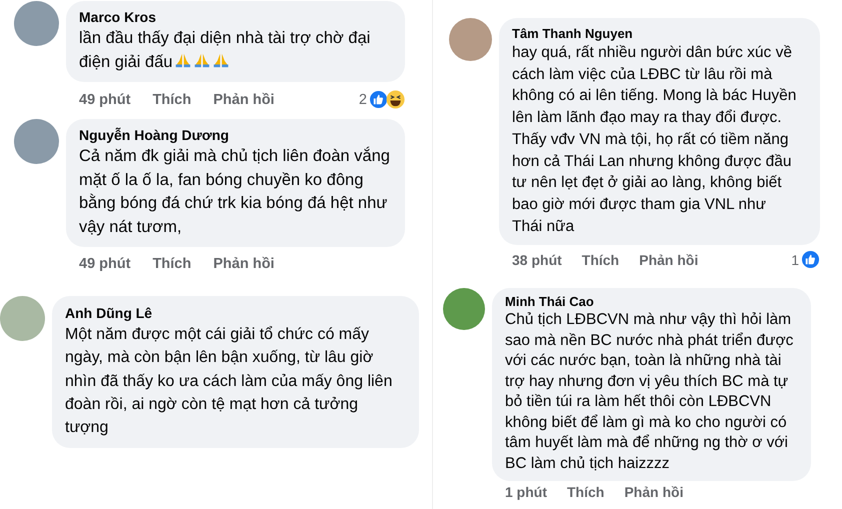 The width and height of the screenshot is (842, 509). I want to click on comment-text: Một năm được một cái giải tổ chức có mấy ngày, mà còn bận lên bận xuống, từ lâu giờ nhìn đã thấy ko ưa cách làm của mấy ông liên đoàn rồi, ai ngờ còn tệ mạt hơn cả tưởng tượng, so click(229, 381).